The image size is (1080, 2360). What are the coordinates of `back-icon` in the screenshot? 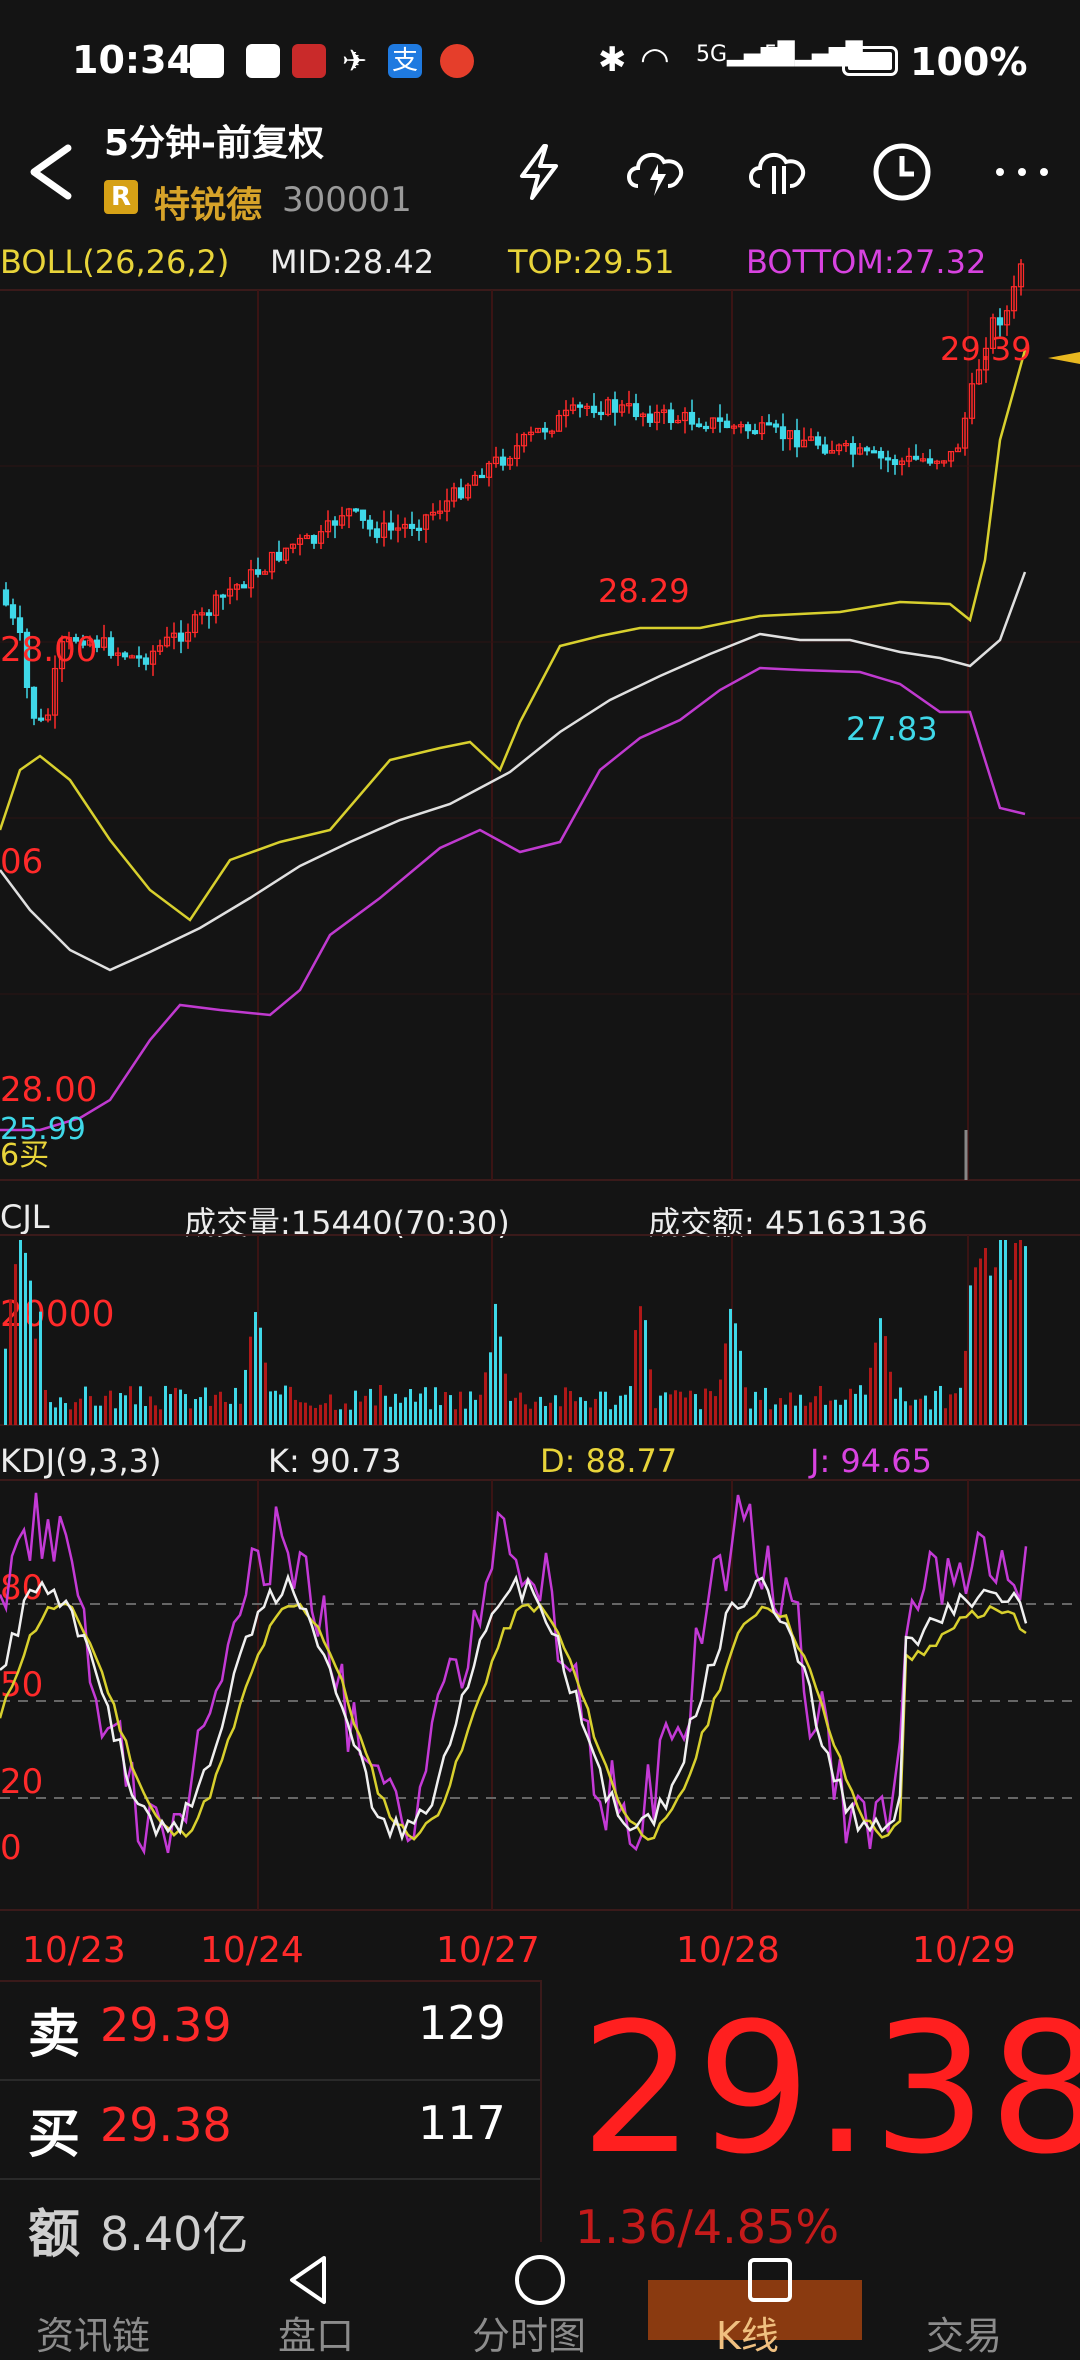 It's located at (51, 172).